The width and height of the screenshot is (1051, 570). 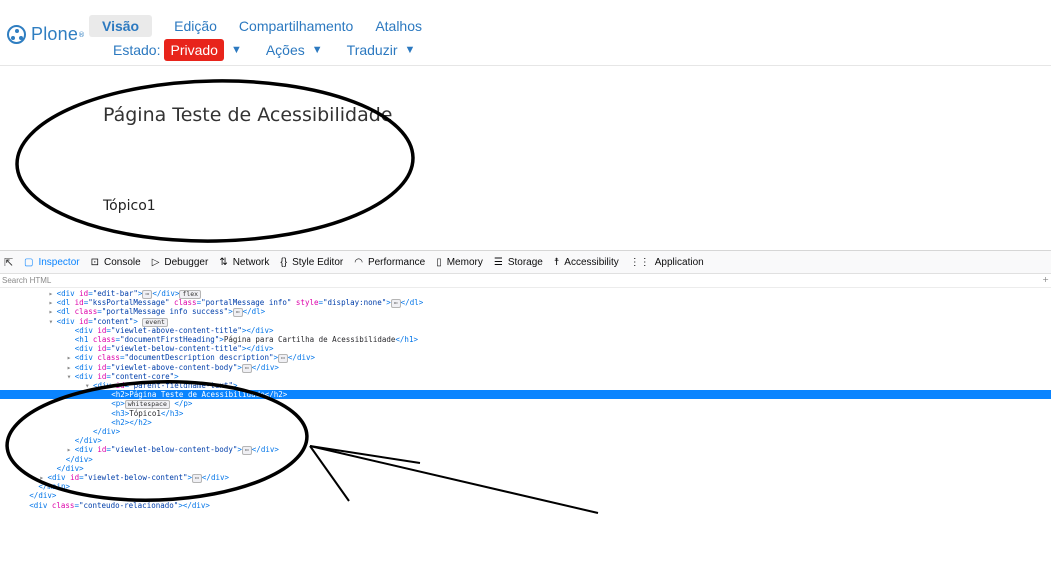 What do you see at coordinates (667, 262) in the screenshot?
I see `devtools-tab-application: ⋮⋮ Application` at bounding box center [667, 262].